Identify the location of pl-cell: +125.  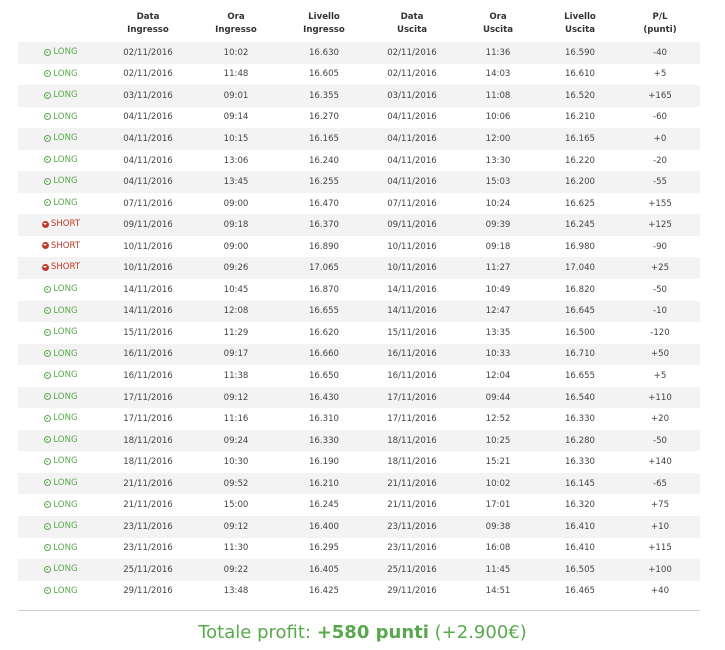
(660, 225).